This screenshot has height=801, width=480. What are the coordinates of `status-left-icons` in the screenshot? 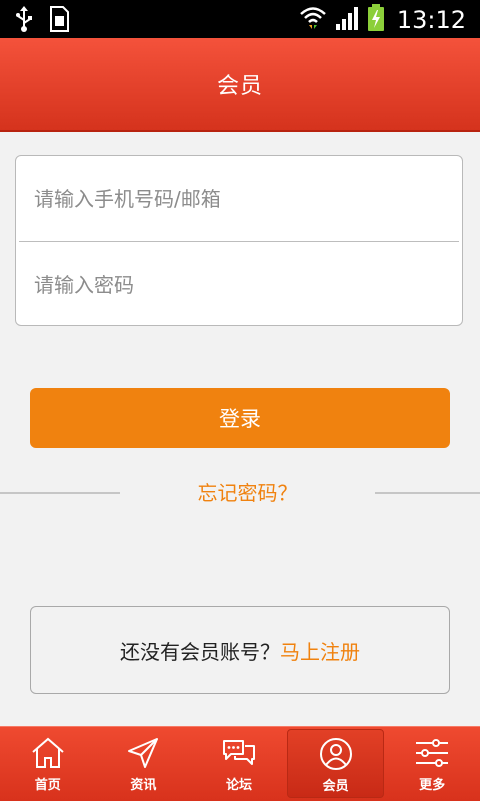 It's located at (42, 21).